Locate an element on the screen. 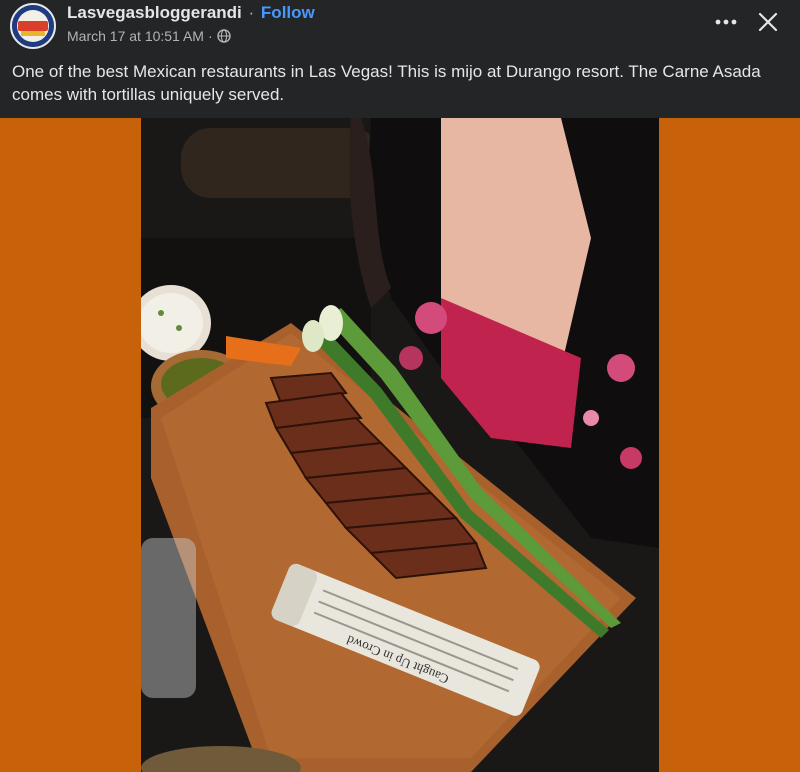  follow-button: Follow is located at coordinates (288, 12).